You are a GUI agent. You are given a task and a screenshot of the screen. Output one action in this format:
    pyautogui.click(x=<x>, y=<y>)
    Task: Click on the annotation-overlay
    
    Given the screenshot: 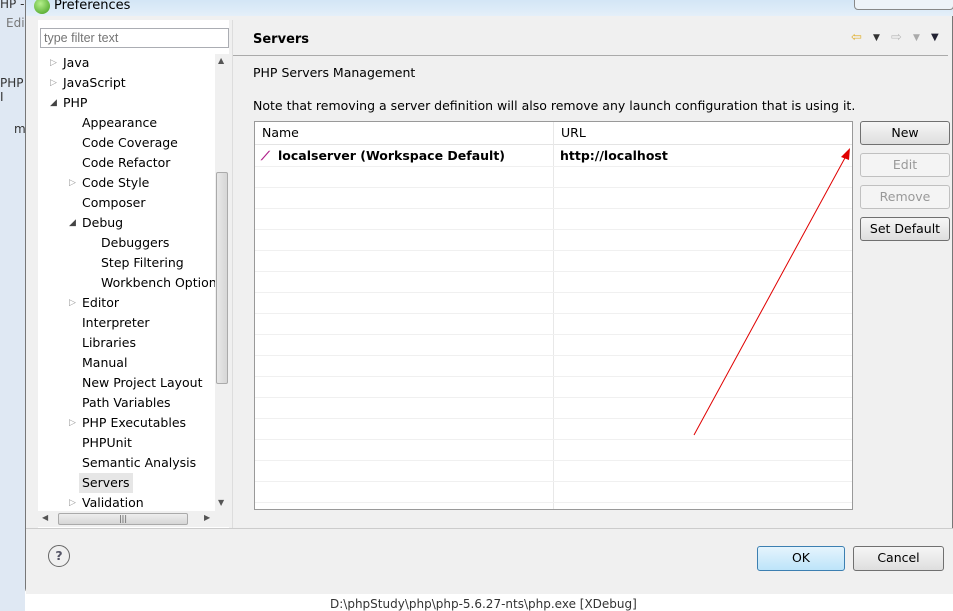 What is the action you would take?
    pyautogui.click(x=771, y=292)
    